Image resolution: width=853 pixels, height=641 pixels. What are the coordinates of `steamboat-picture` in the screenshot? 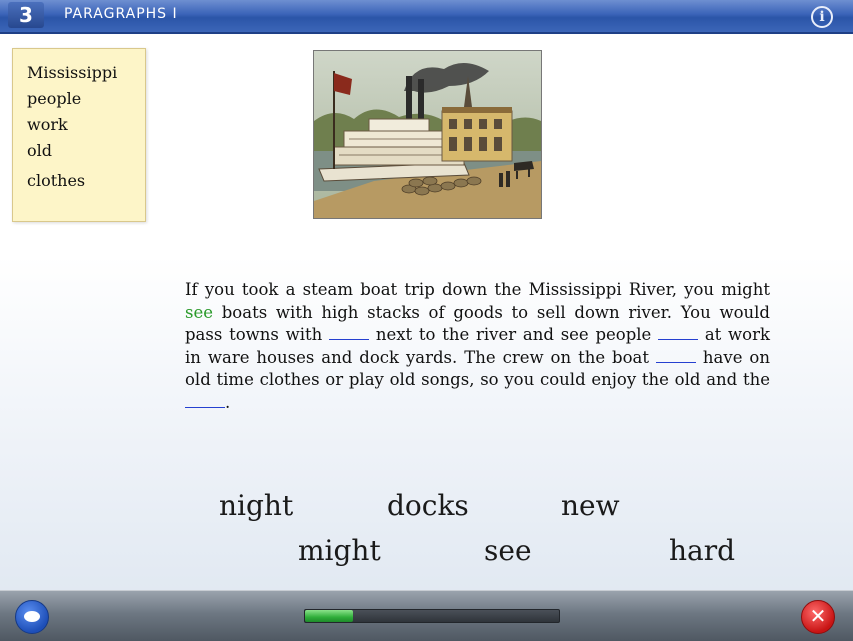 It's located at (427, 134).